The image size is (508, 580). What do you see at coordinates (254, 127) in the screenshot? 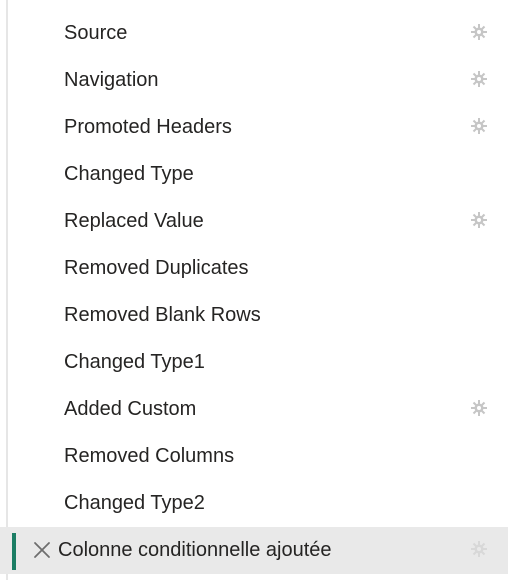
I see `step-promoted-headers: Promoted Headers` at bounding box center [254, 127].